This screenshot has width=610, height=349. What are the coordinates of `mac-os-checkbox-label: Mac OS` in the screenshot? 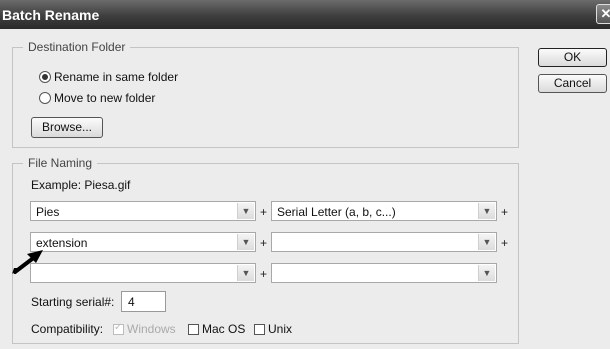 It's located at (224, 329).